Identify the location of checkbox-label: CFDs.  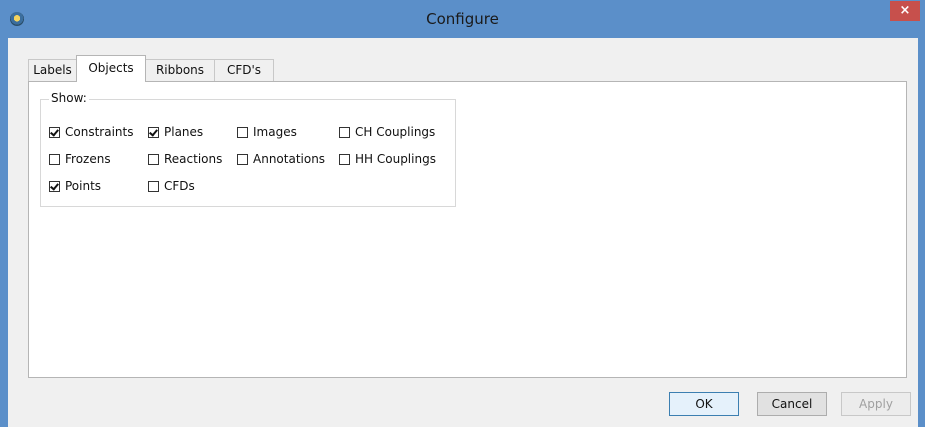
(179, 186).